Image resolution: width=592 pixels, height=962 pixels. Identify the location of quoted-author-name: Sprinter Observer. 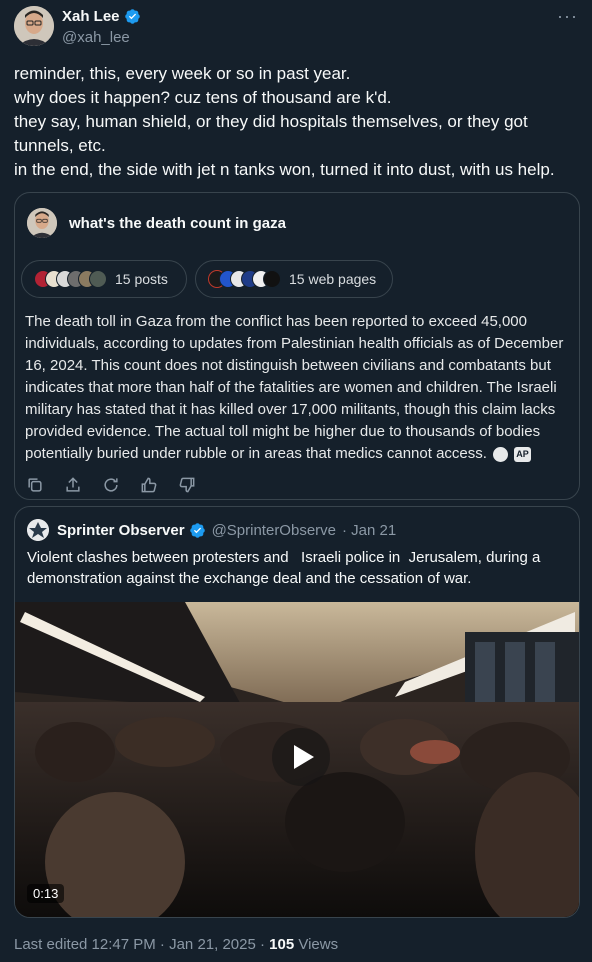
(121, 530).